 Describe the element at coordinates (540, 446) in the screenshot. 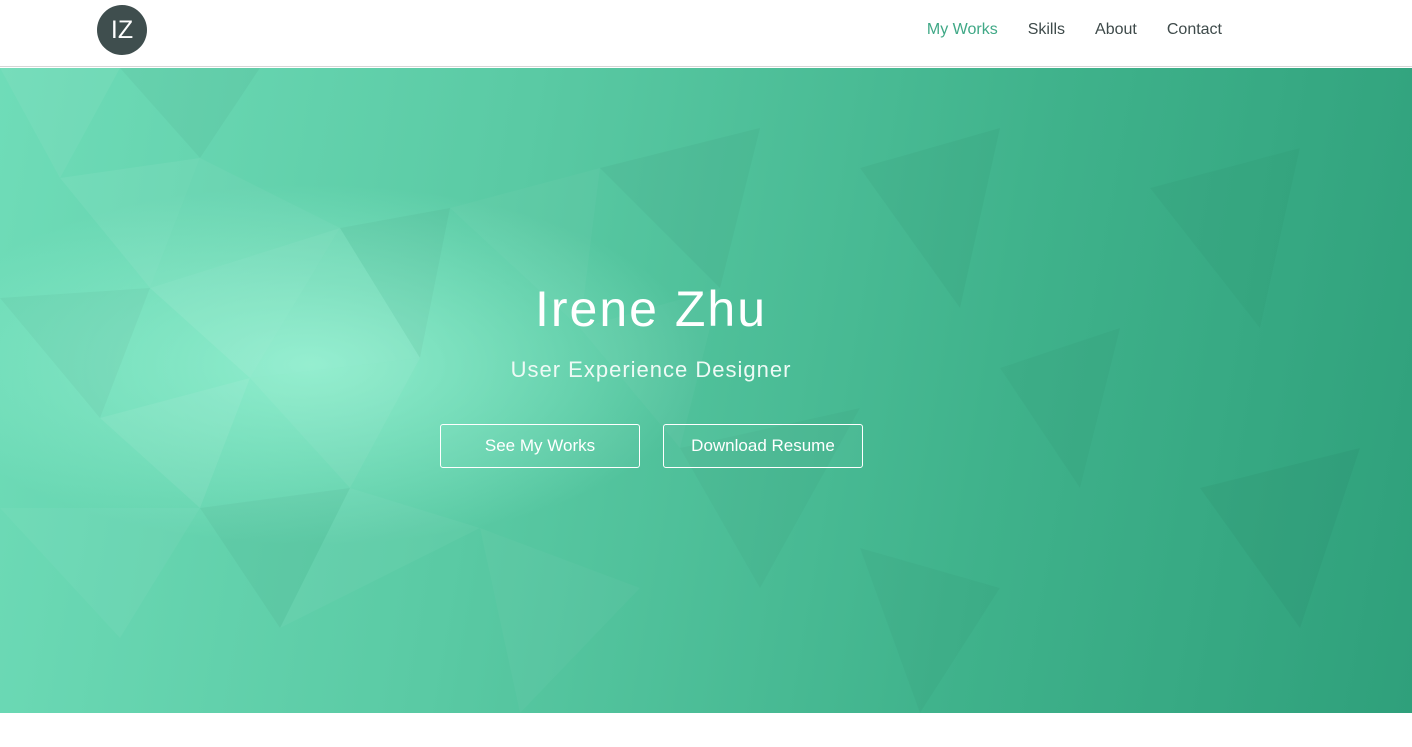

I see `see-my-works-button: See My Works` at that location.